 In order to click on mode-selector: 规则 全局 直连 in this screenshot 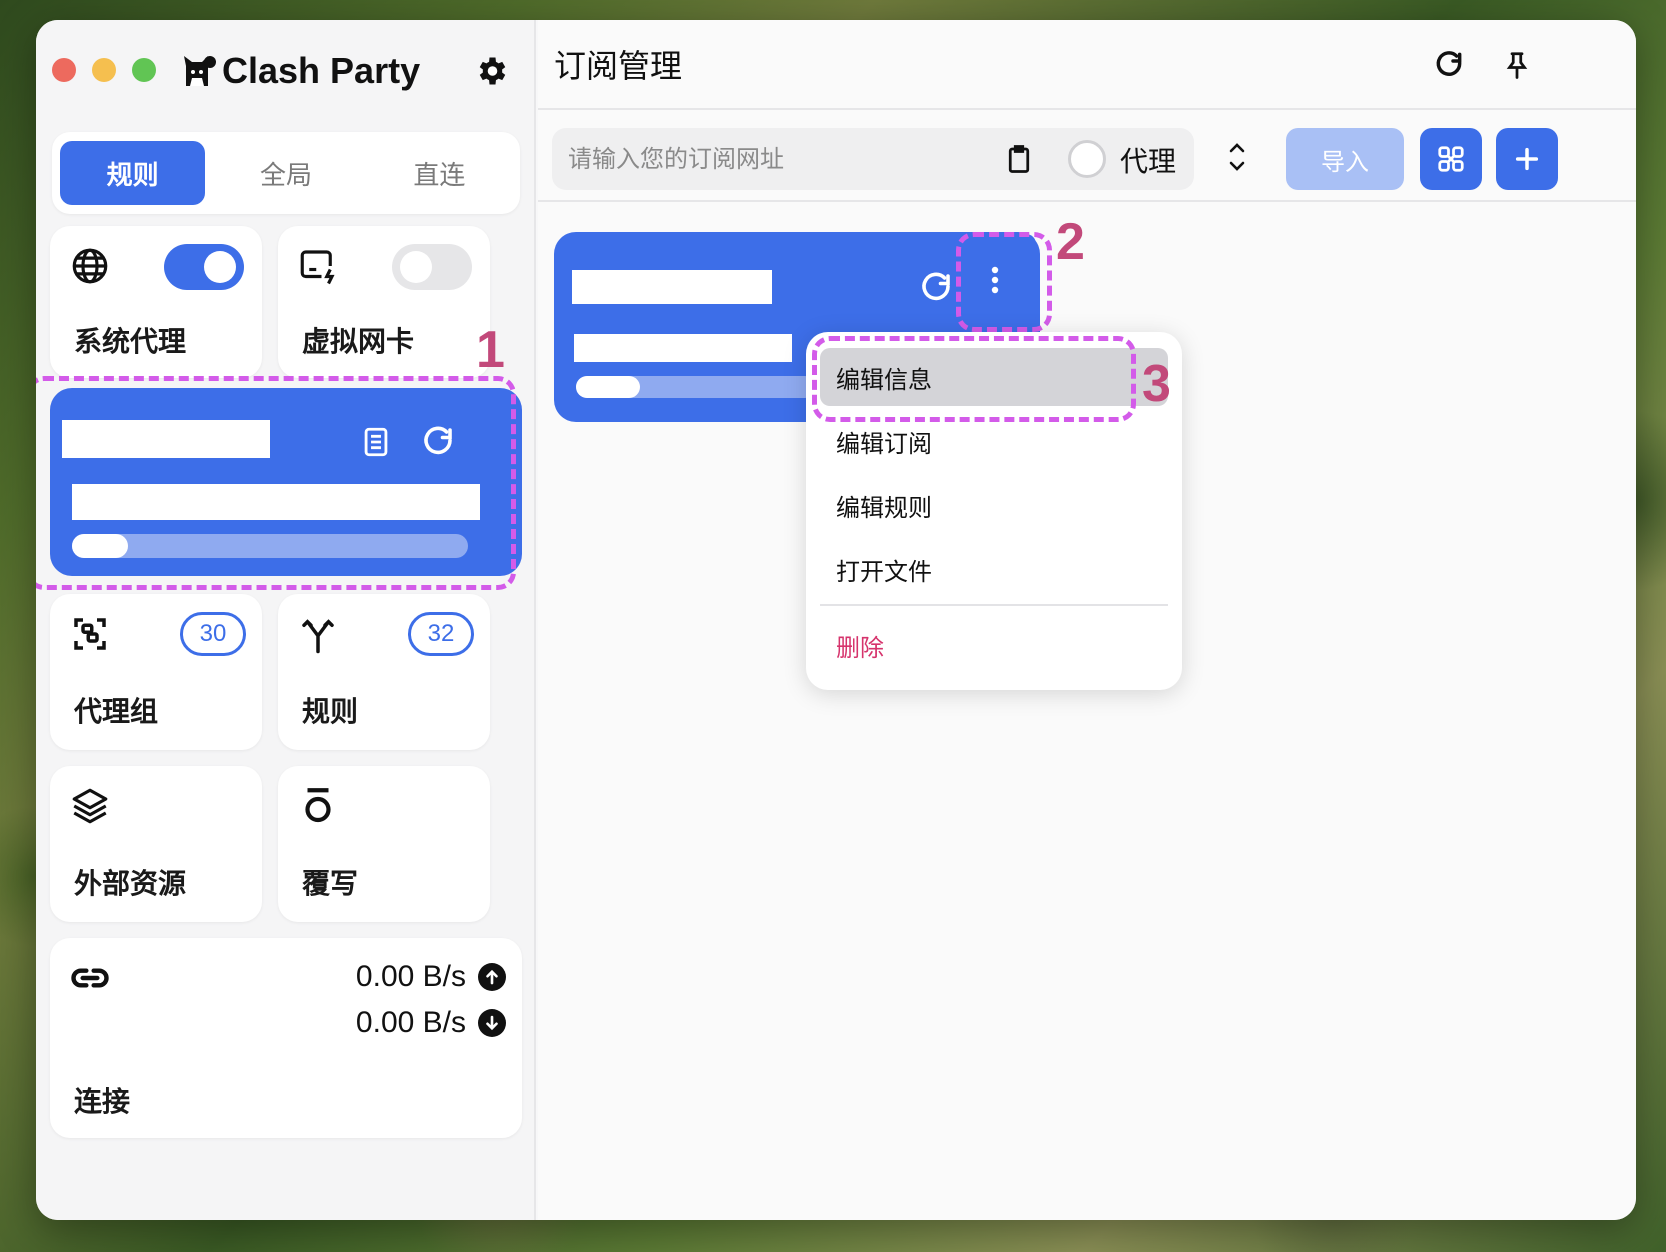, I will do `click(286, 173)`.